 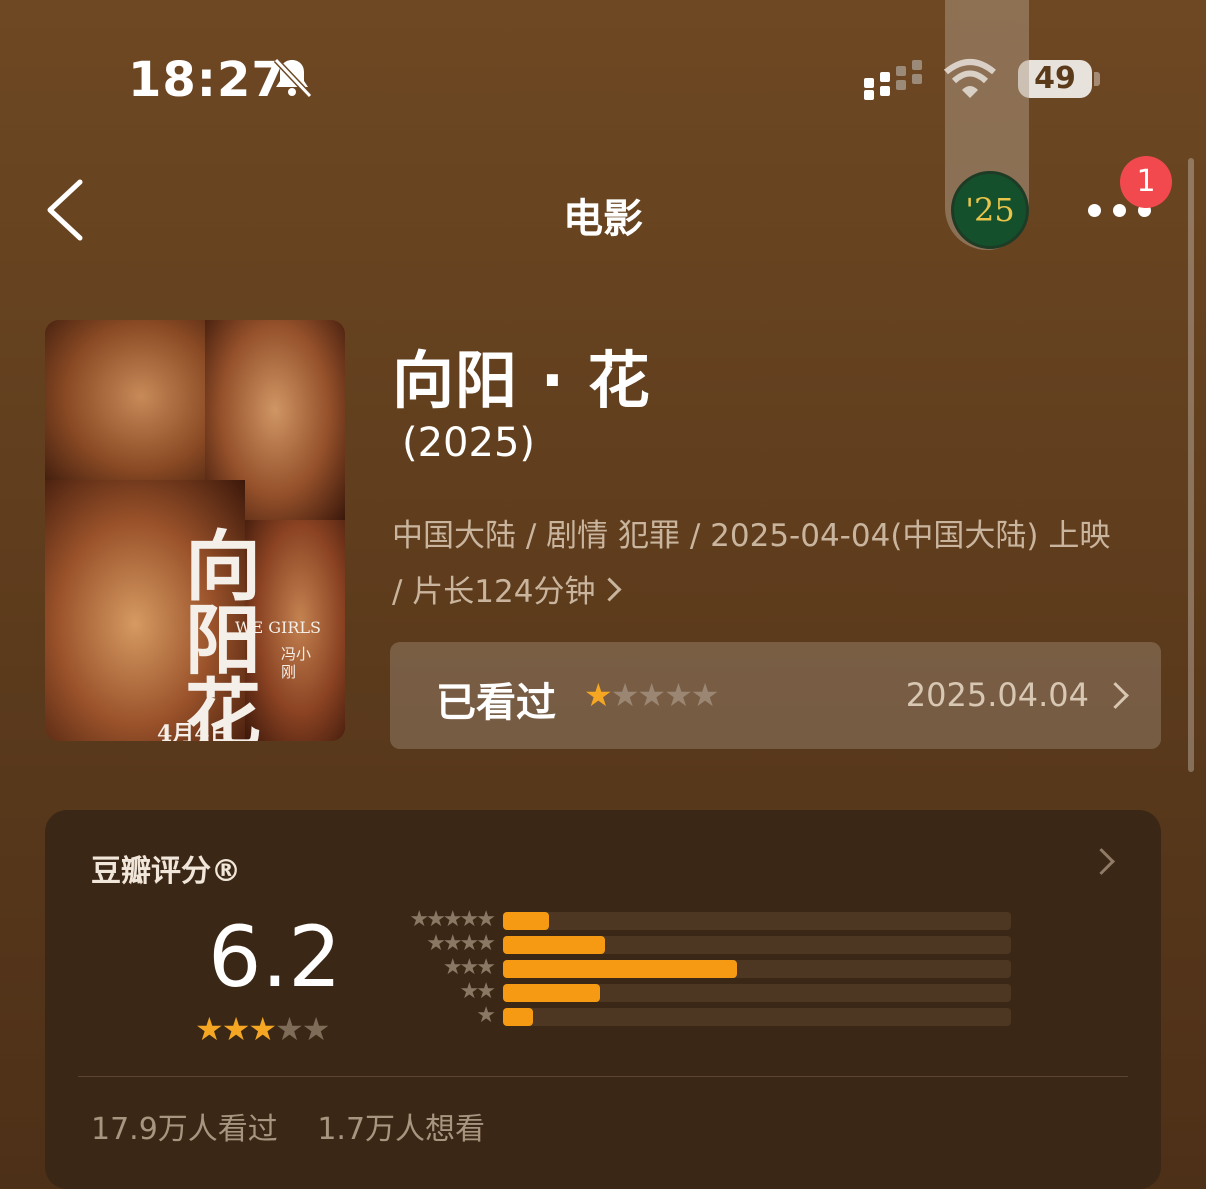 I want to click on notification-badge: 1, so click(x=1146, y=182).